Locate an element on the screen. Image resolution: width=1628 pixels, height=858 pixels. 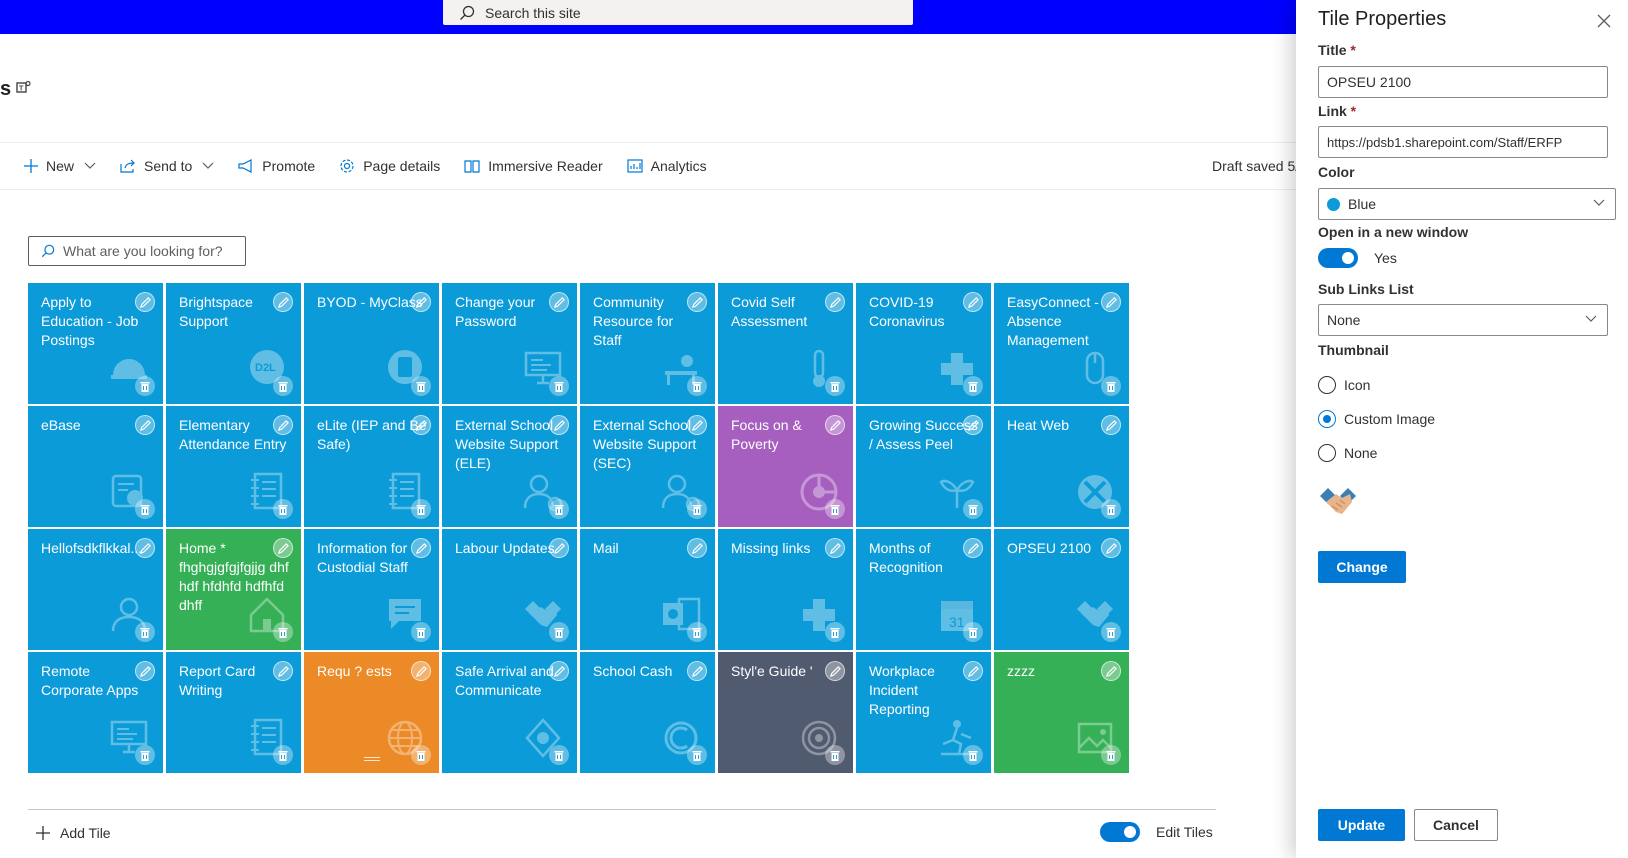
change-button: Change is located at coordinates (1362, 567).